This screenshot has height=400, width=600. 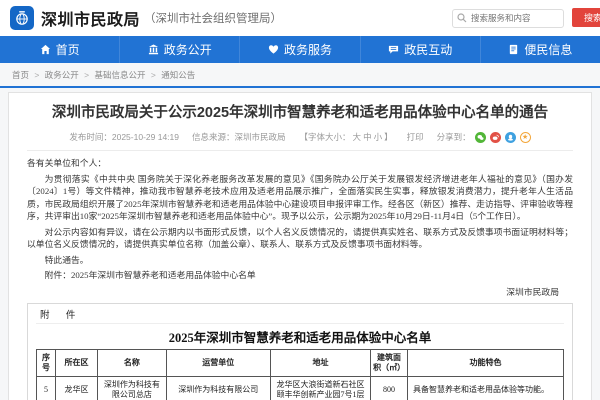 I want to click on nav-item-label: 政务服务, so click(x=308, y=50).